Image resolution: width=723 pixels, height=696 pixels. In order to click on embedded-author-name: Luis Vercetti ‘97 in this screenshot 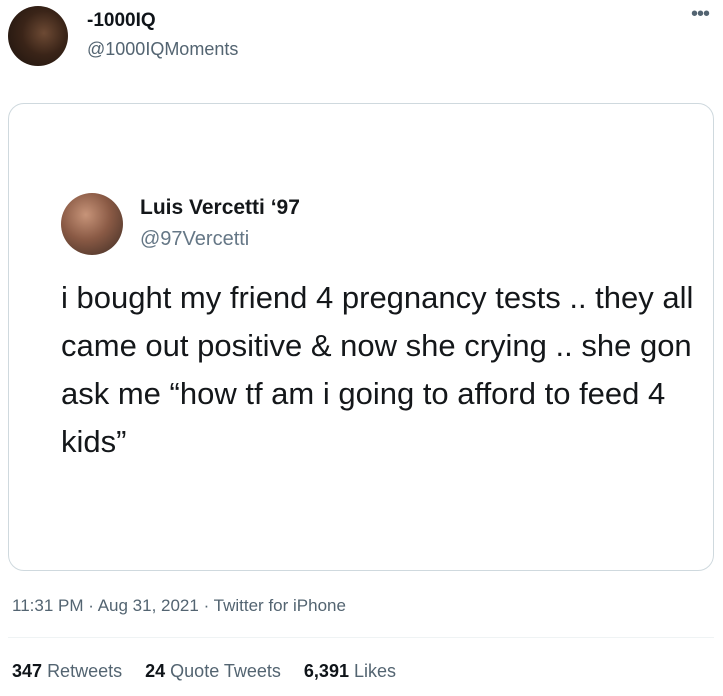, I will do `click(220, 207)`.